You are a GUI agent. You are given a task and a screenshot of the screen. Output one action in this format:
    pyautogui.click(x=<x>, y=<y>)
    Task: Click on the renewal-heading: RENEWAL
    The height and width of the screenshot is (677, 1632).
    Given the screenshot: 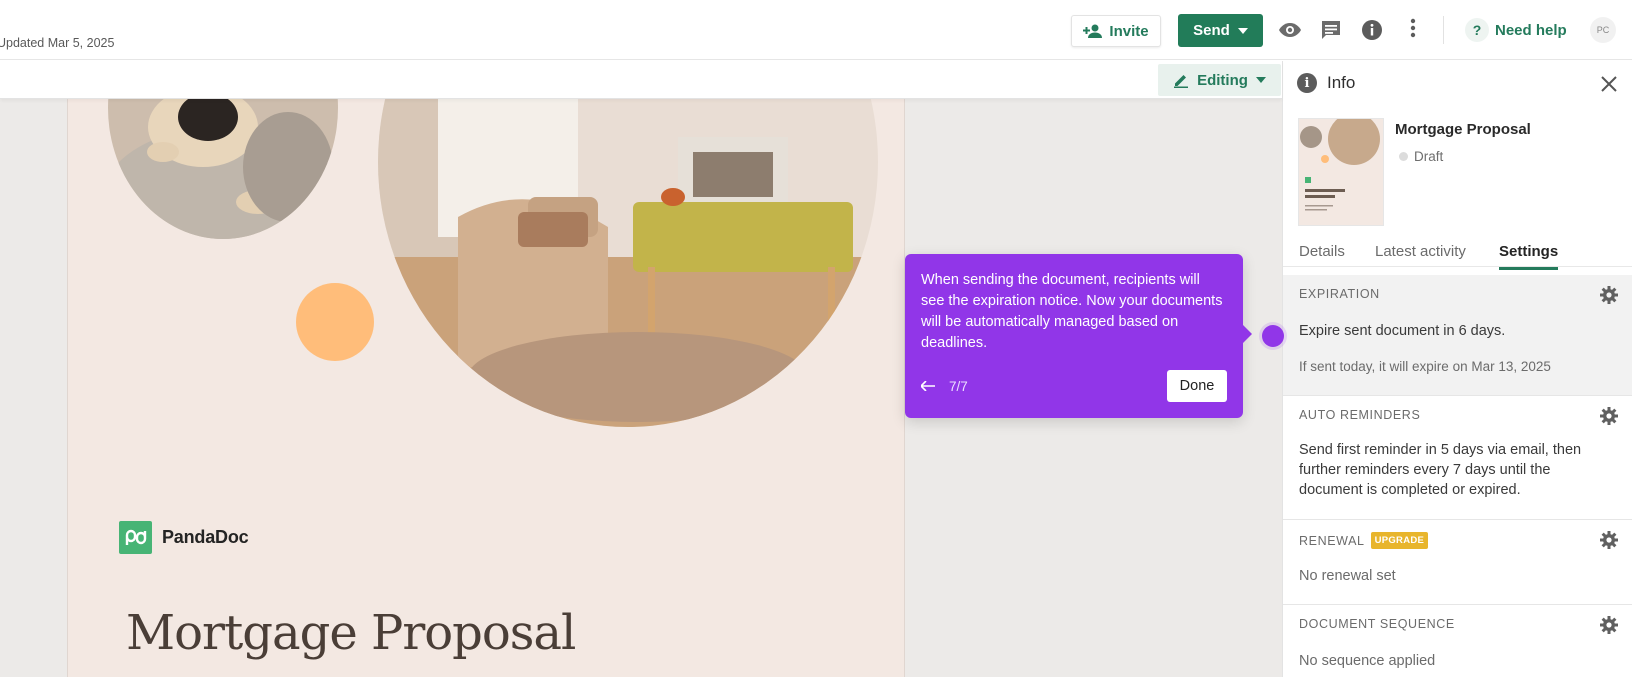 What is the action you would take?
    pyautogui.click(x=1332, y=540)
    